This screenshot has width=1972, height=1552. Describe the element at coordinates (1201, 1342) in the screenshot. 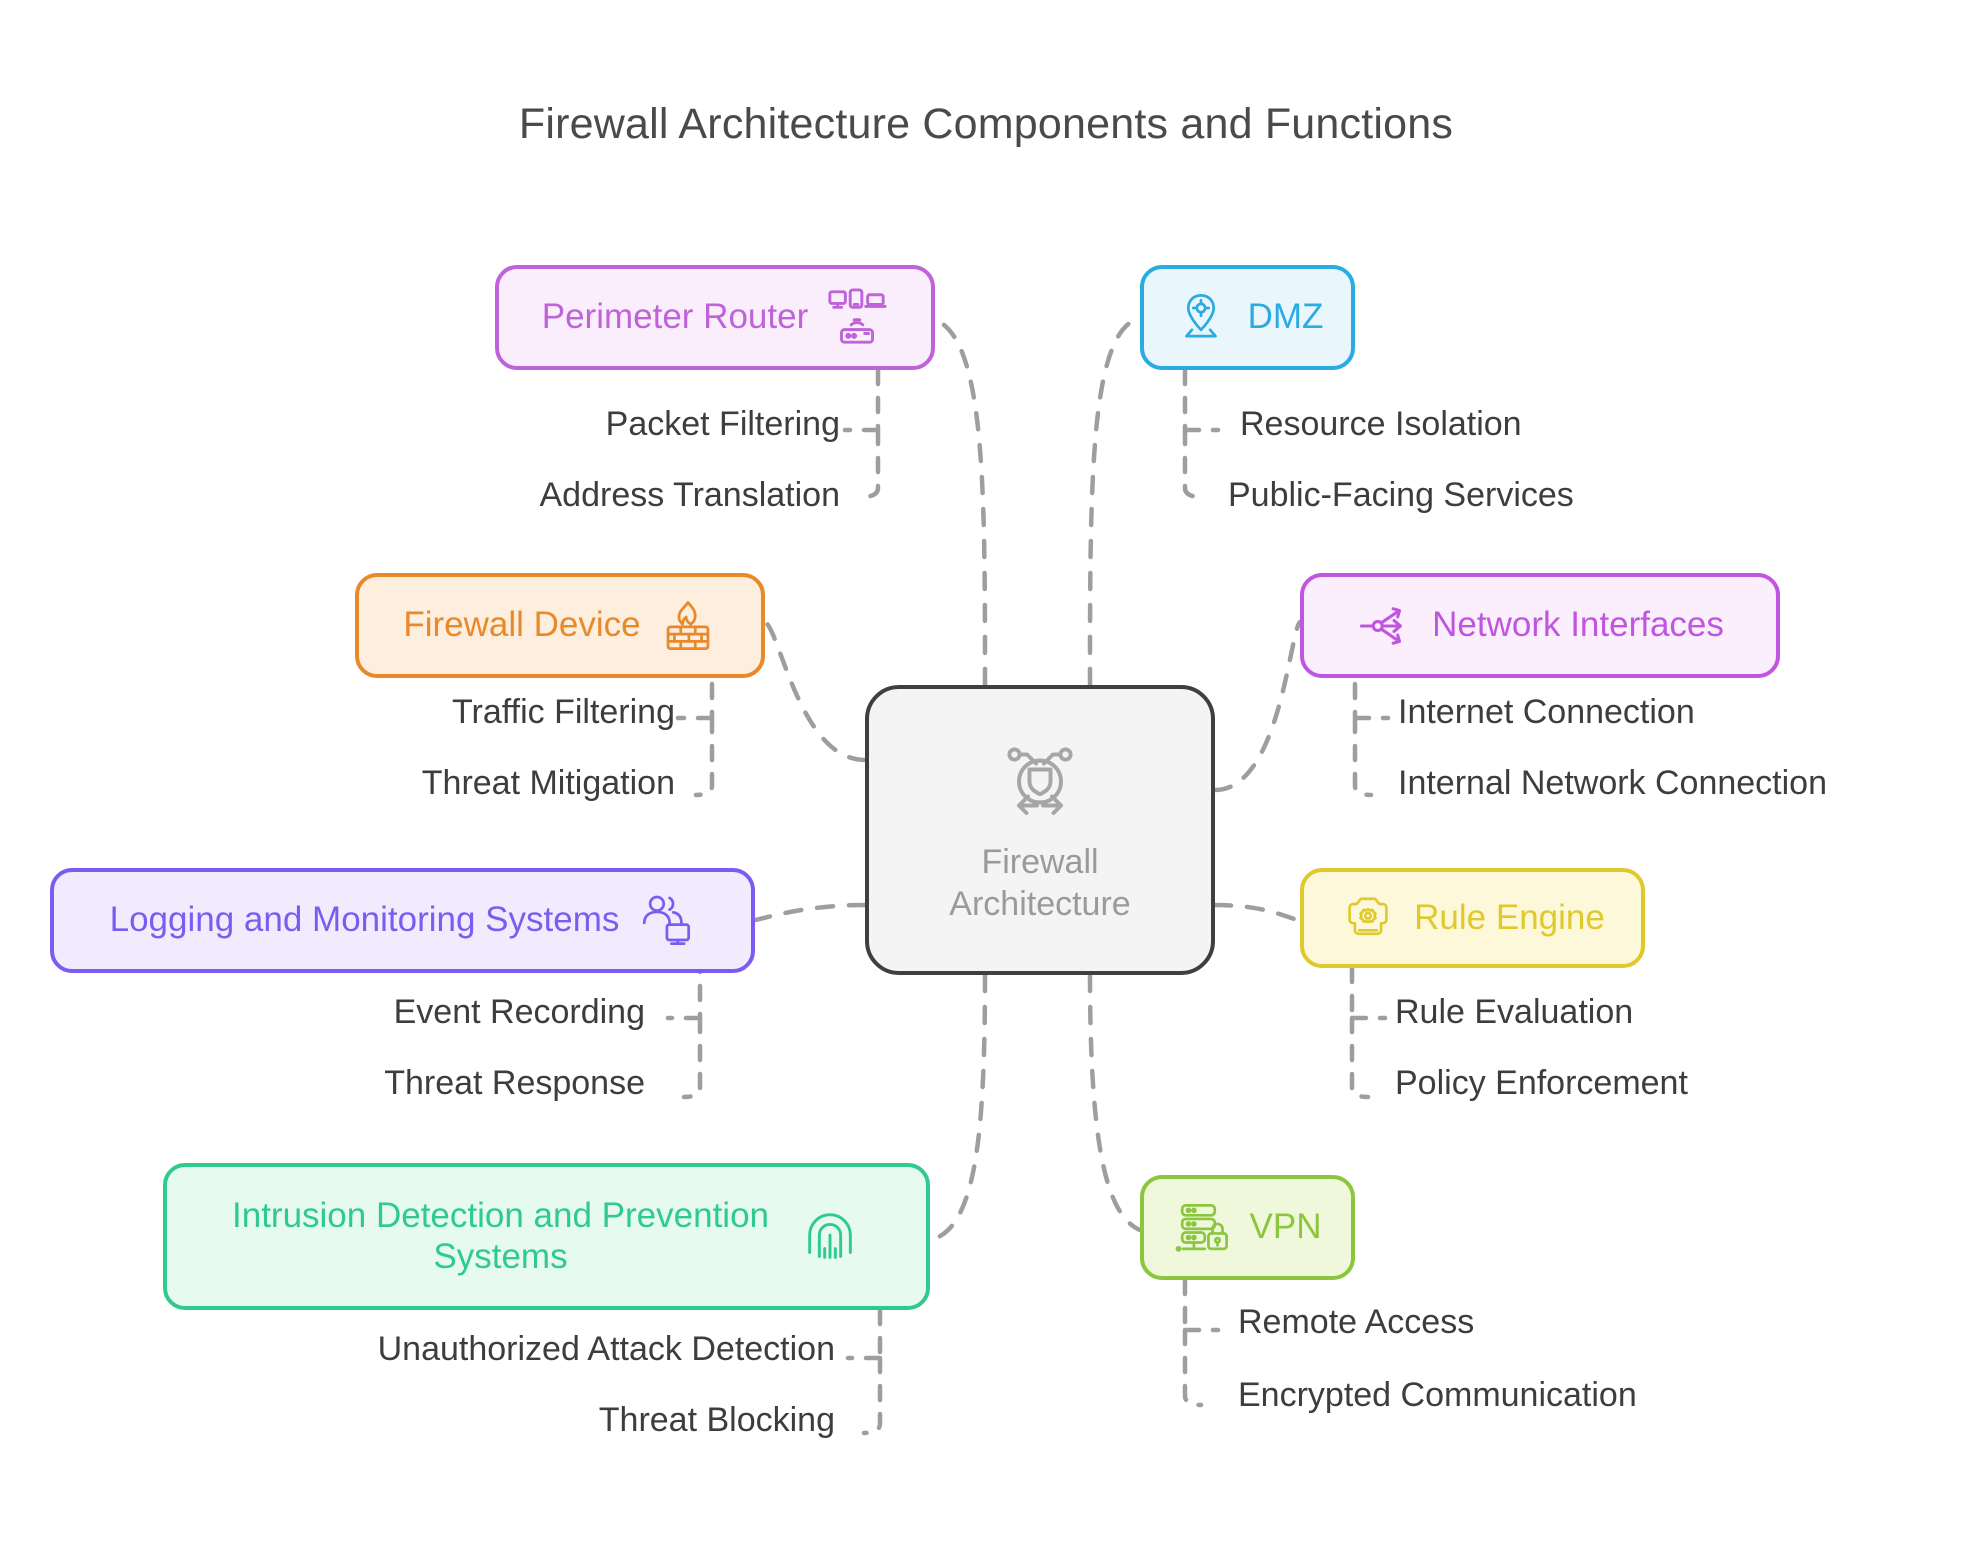

I see `leafedge-vpn` at that location.